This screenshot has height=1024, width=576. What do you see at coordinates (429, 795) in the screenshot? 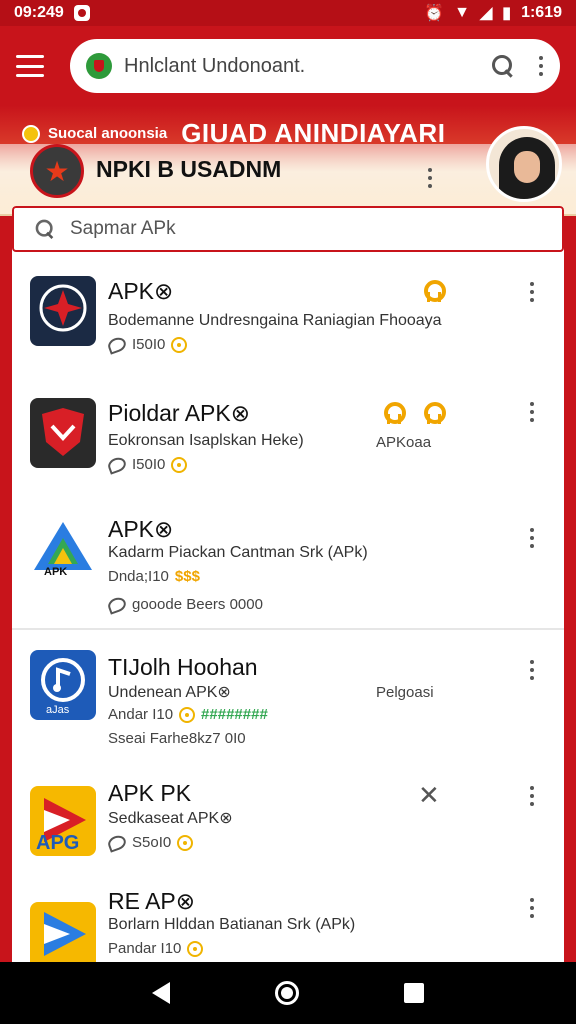
I see `close-icon: ✕` at bounding box center [429, 795].